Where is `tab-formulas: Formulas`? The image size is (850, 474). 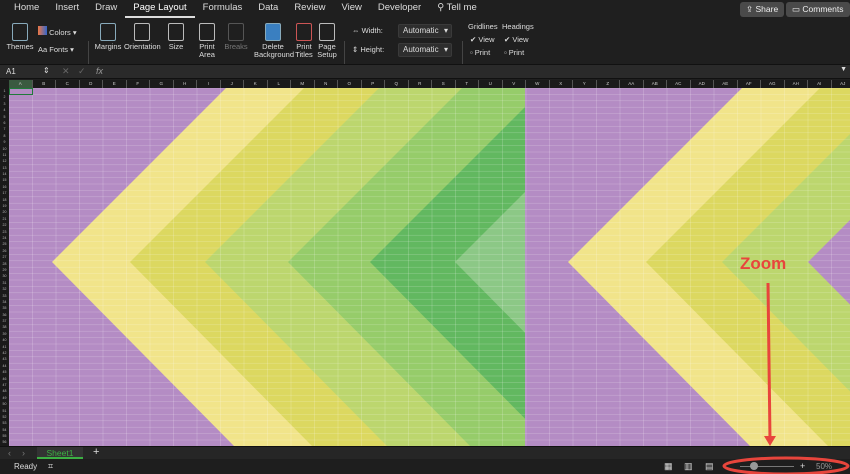
tab-formulas: Formulas is located at coordinates (223, 9).